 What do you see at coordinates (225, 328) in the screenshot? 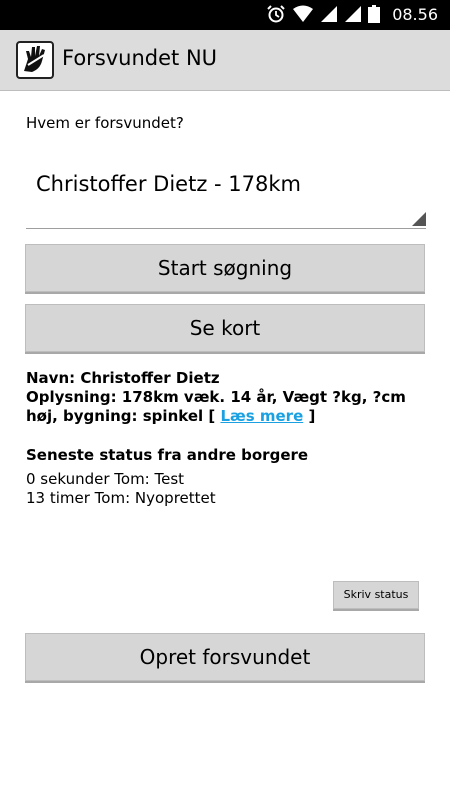
I see `see-map-button: Se kort` at bounding box center [225, 328].